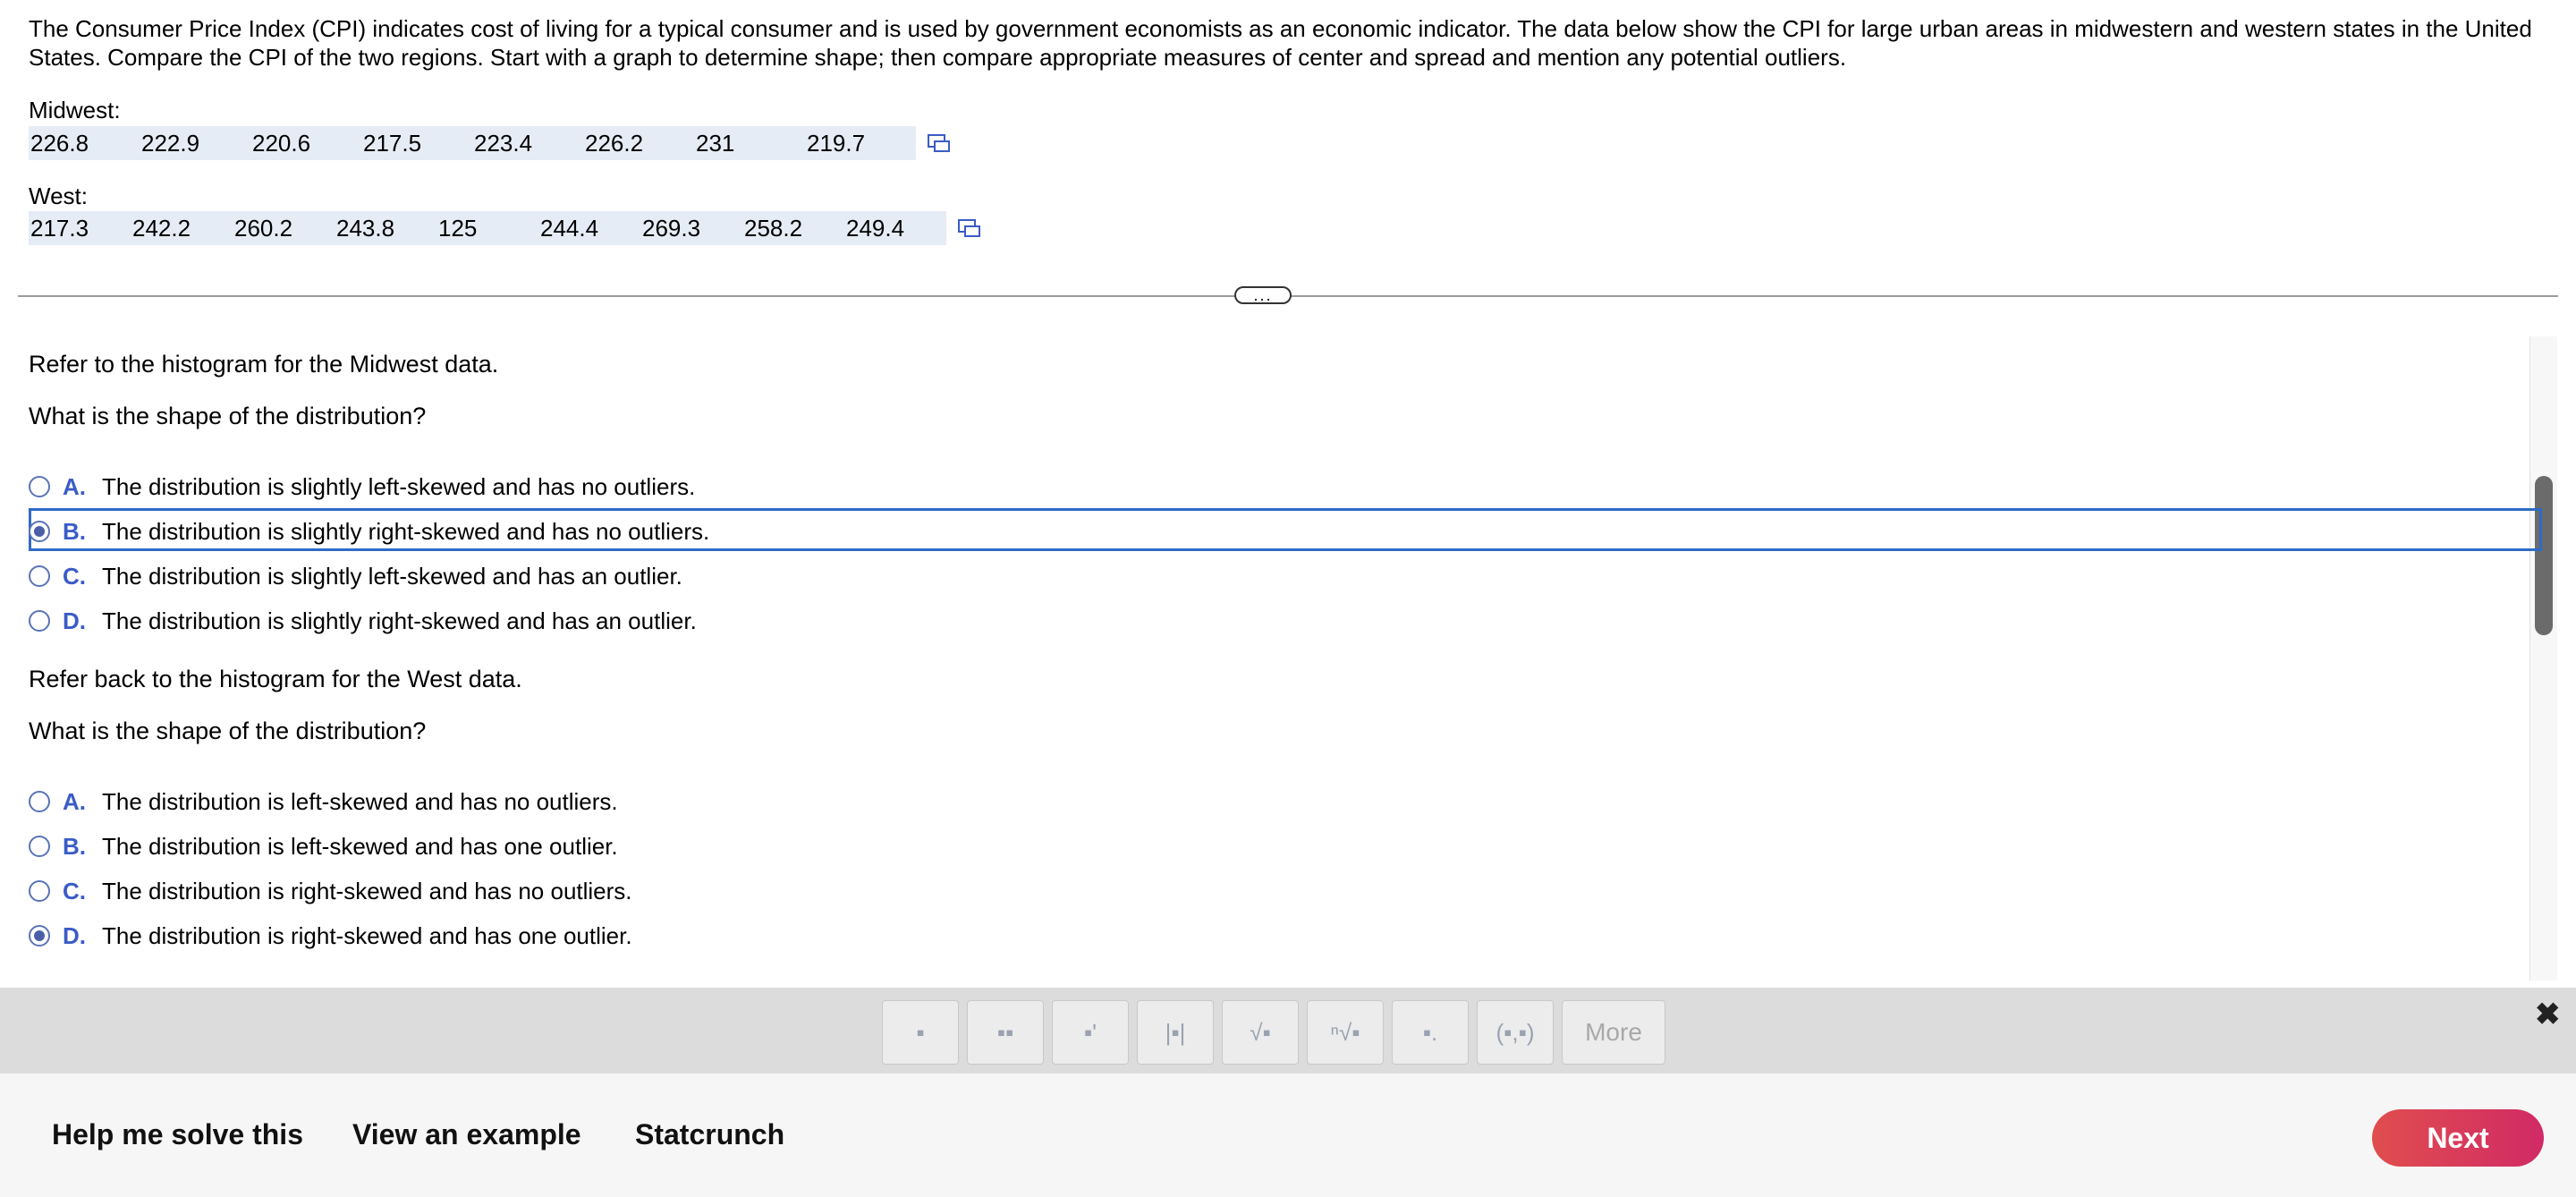  I want to click on west-value: 244.4, so click(569, 228).